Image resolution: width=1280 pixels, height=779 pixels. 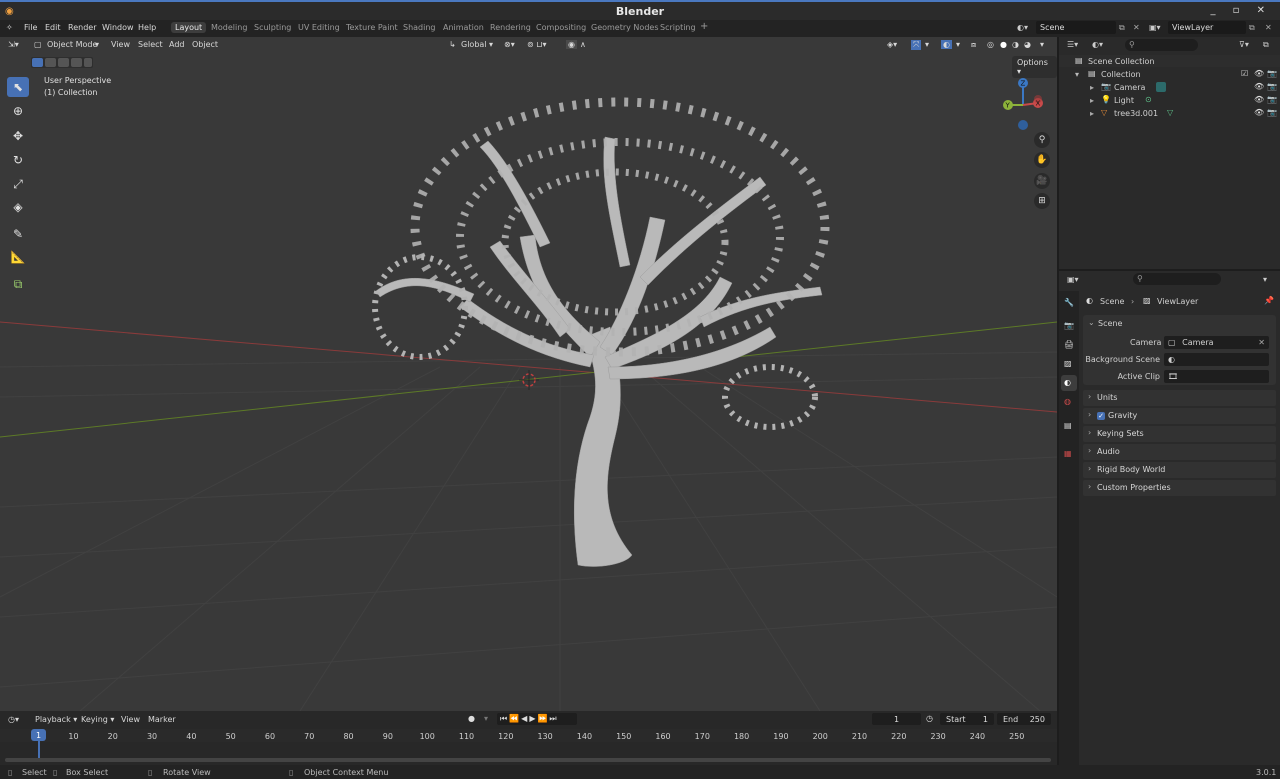 What do you see at coordinates (1216, 376) in the screenshot?
I see `active-clip-field: 🎞` at bounding box center [1216, 376].